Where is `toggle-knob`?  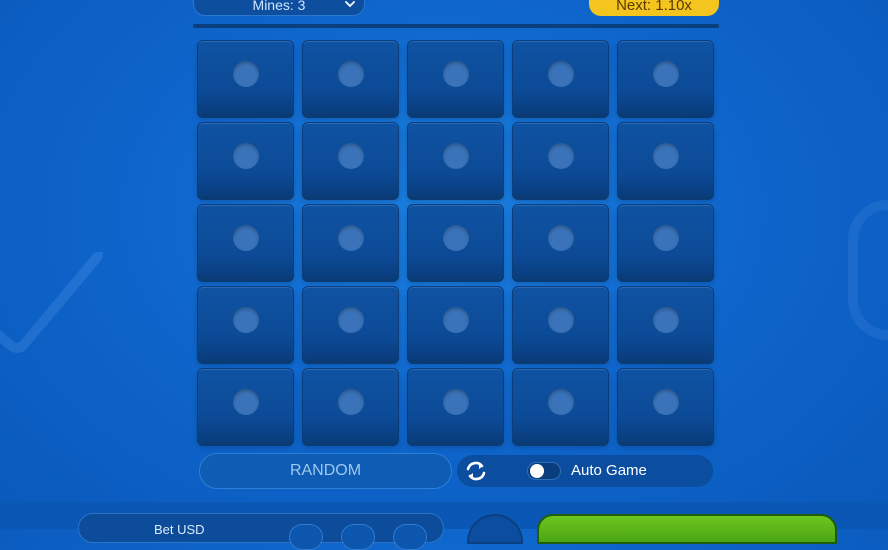
toggle-knob is located at coordinates (537, 471).